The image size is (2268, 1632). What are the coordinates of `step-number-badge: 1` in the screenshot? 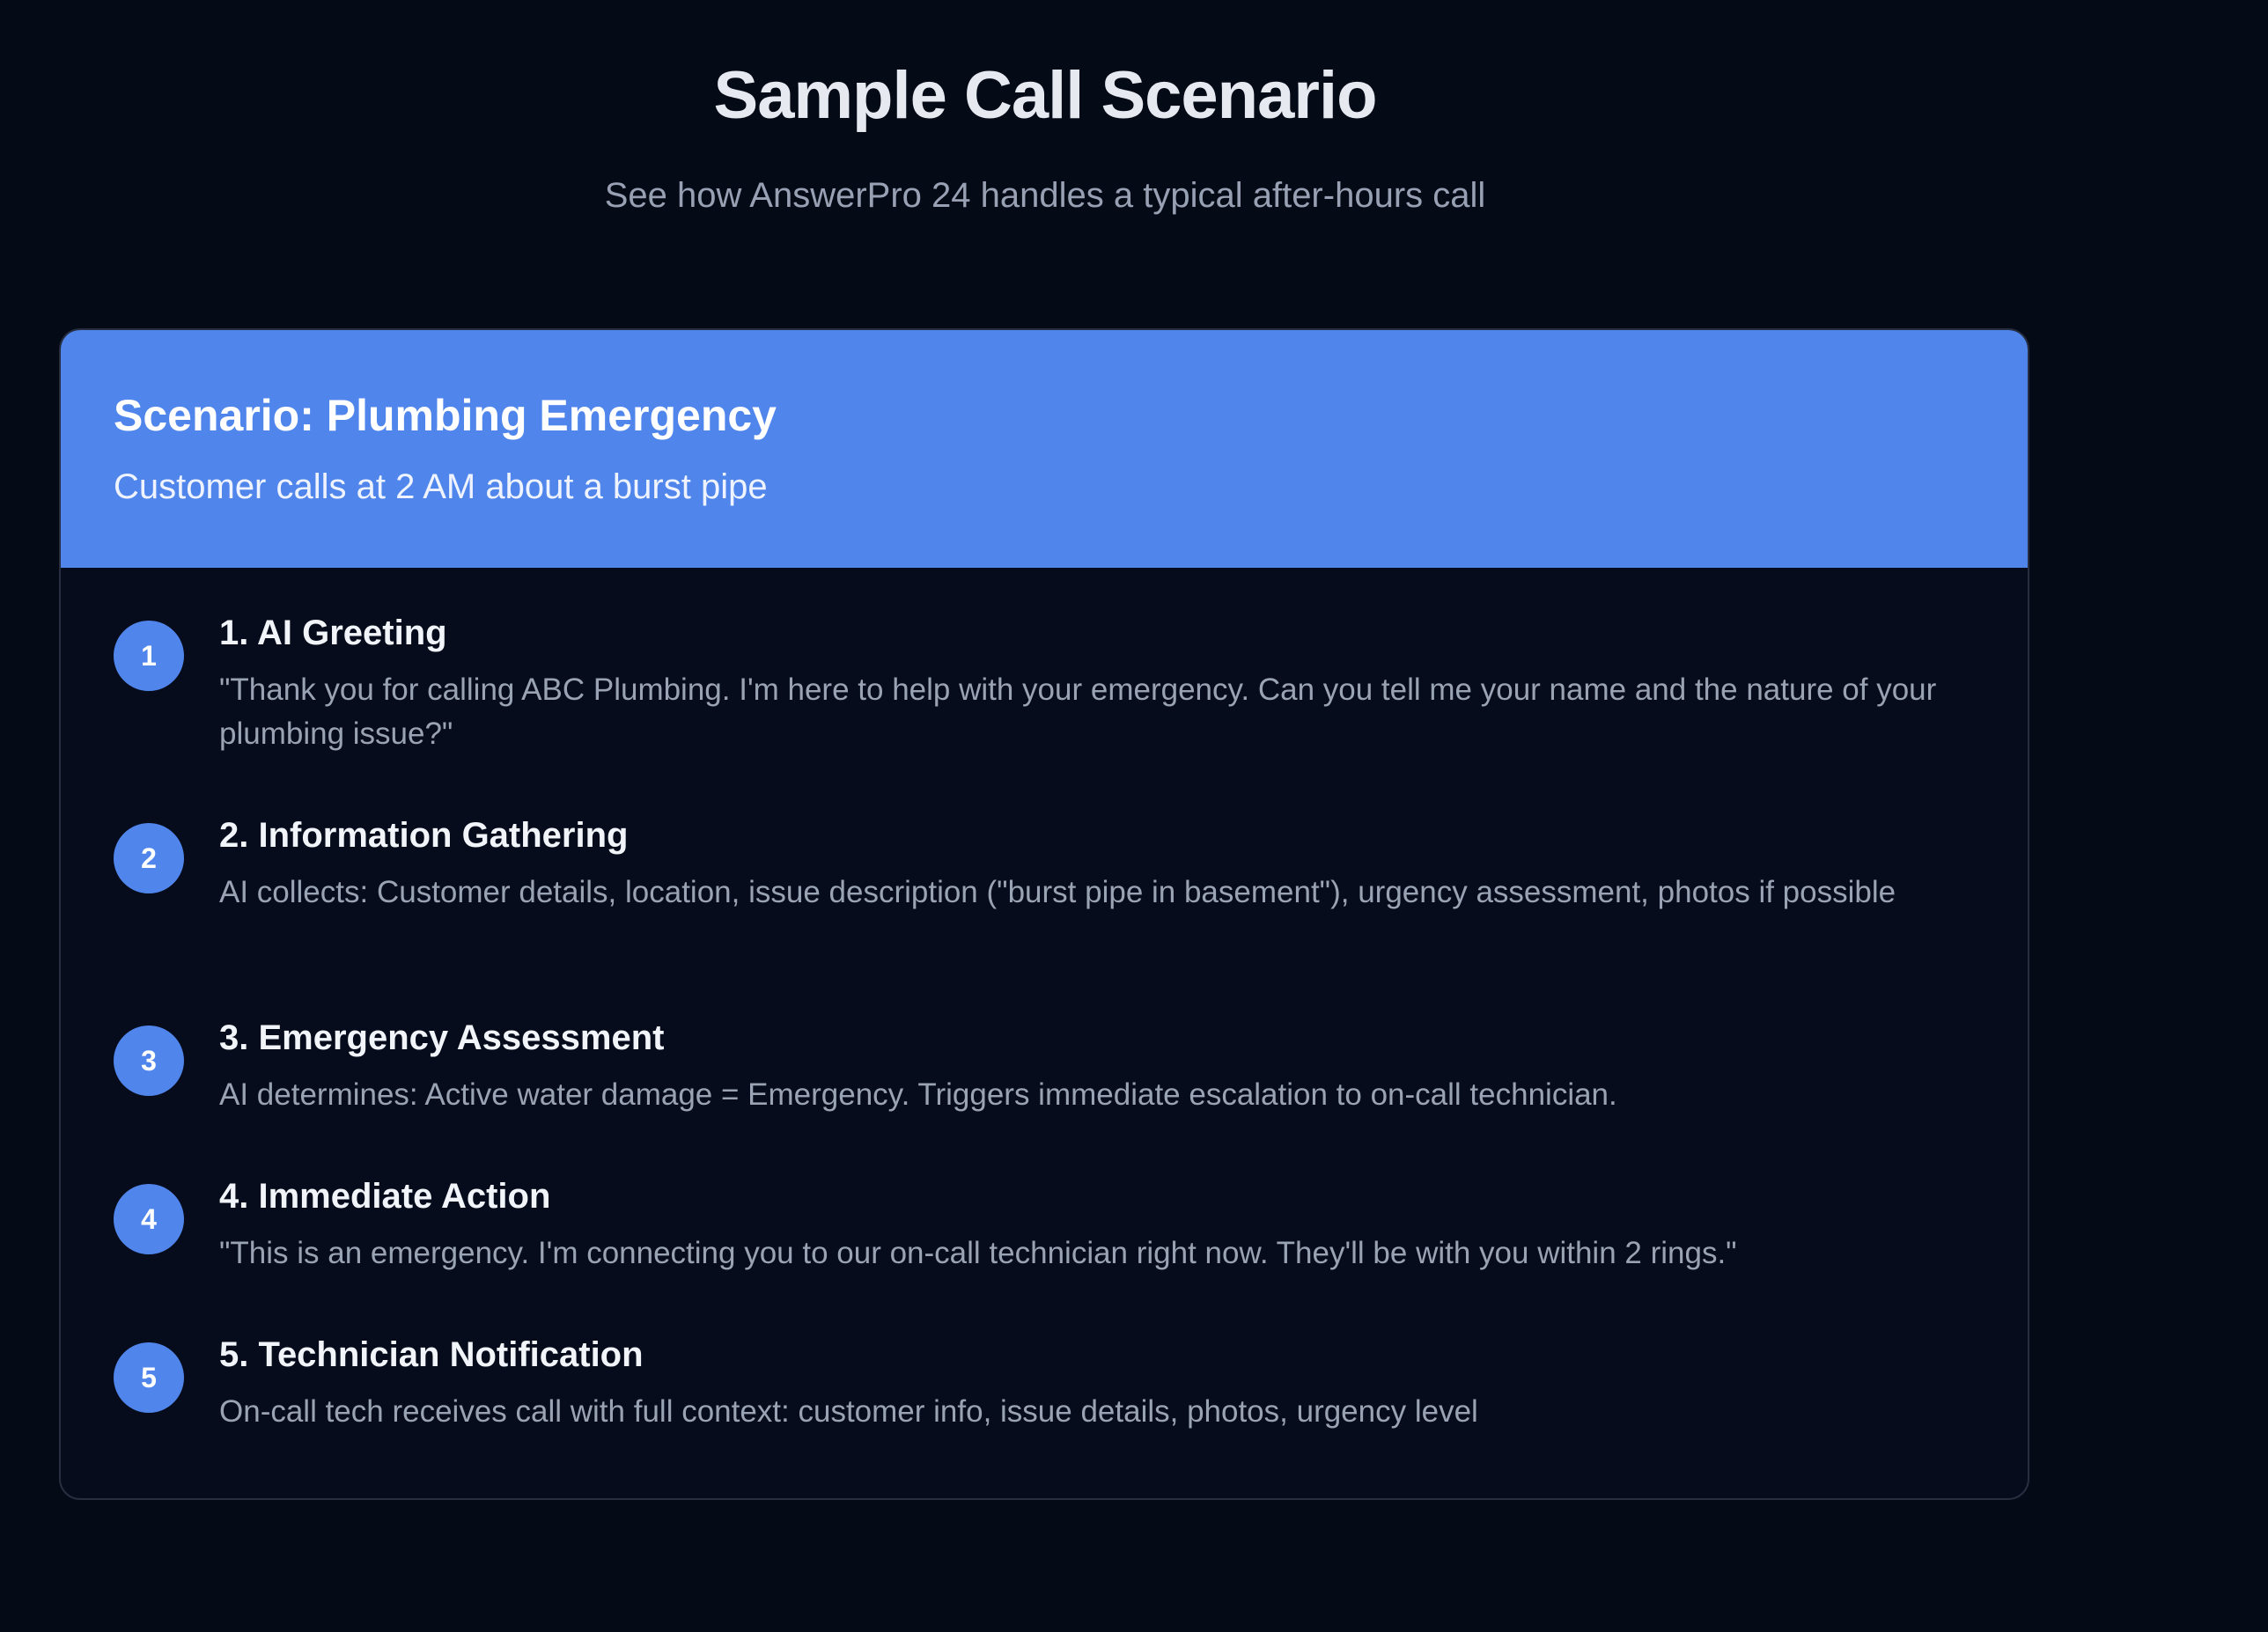 It's located at (149, 656).